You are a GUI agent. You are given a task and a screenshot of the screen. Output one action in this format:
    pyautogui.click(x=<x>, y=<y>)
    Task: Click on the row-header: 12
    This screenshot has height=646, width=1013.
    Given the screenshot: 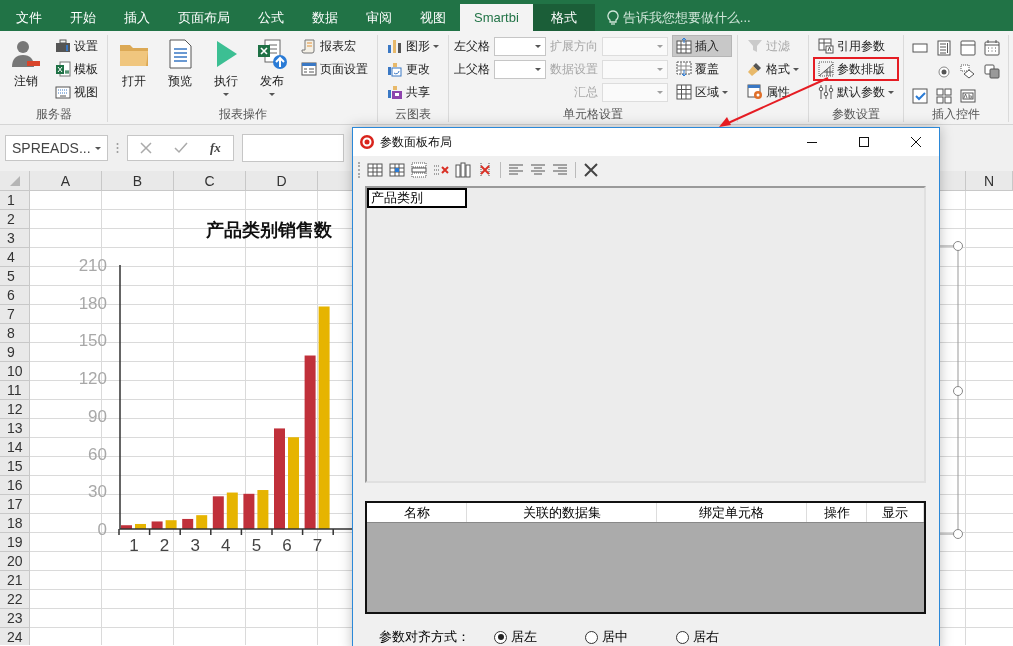 What is the action you would take?
    pyautogui.click(x=15, y=409)
    